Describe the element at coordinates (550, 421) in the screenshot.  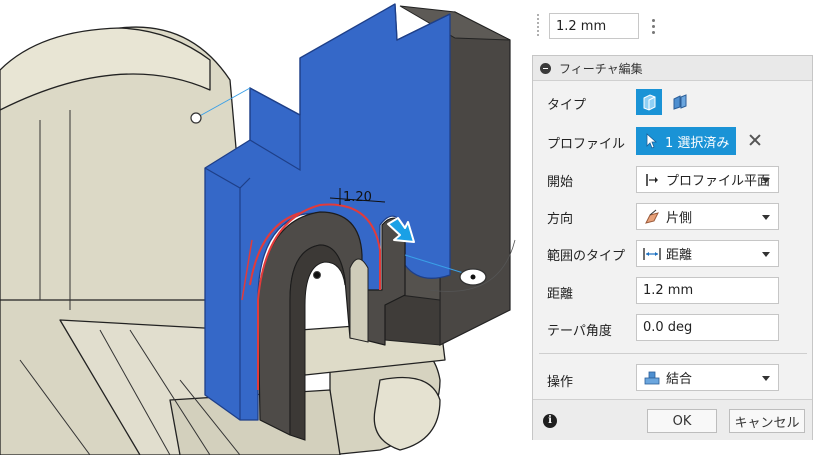
I see `info-icon: i` at that location.